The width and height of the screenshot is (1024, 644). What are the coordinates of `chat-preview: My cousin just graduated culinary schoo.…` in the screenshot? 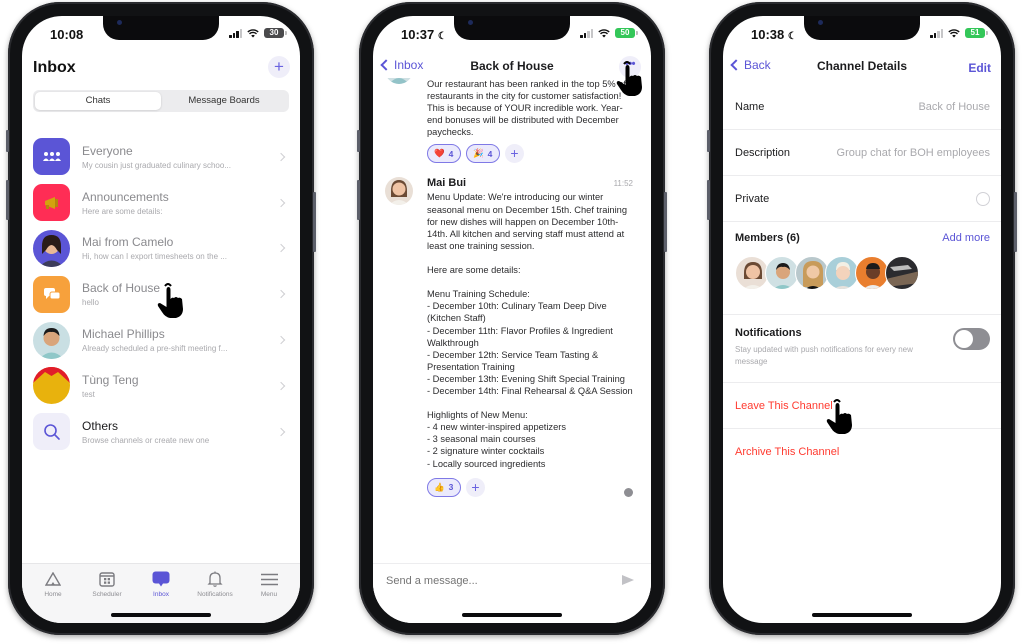 It's located at (156, 165).